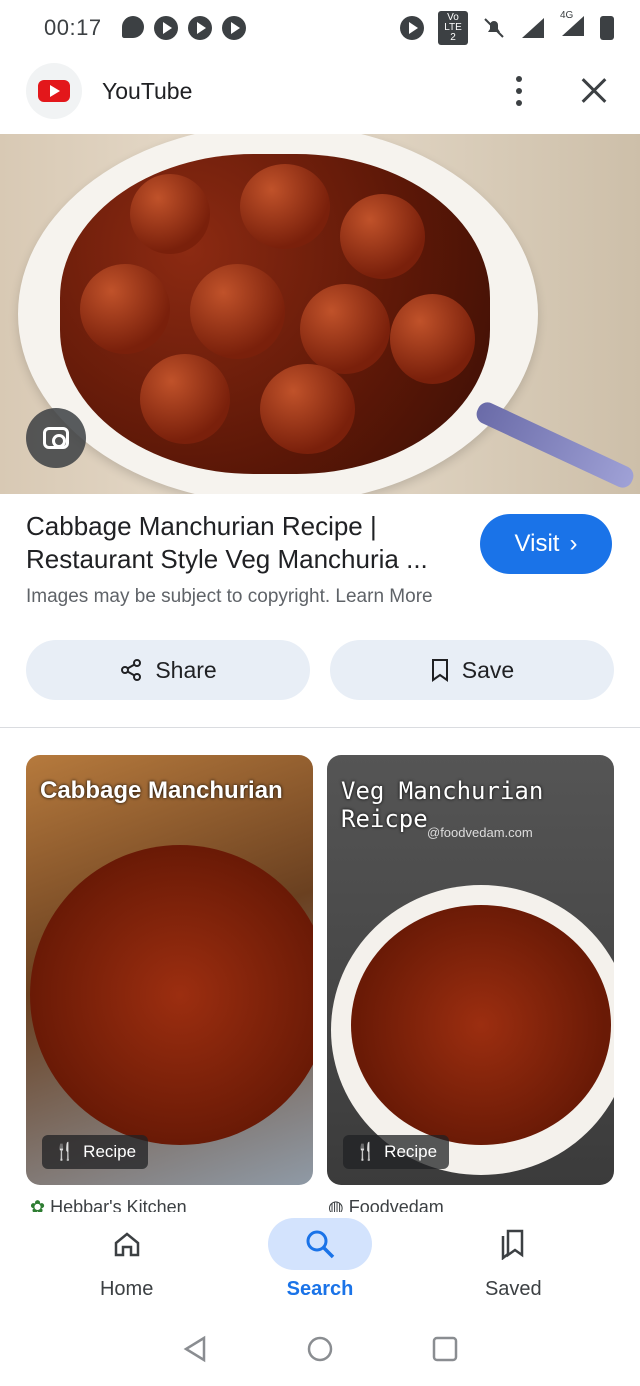 The width and height of the screenshot is (640, 1386). Describe the element at coordinates (494, 28) in the screenshot. I see `mute-icon` at that location.